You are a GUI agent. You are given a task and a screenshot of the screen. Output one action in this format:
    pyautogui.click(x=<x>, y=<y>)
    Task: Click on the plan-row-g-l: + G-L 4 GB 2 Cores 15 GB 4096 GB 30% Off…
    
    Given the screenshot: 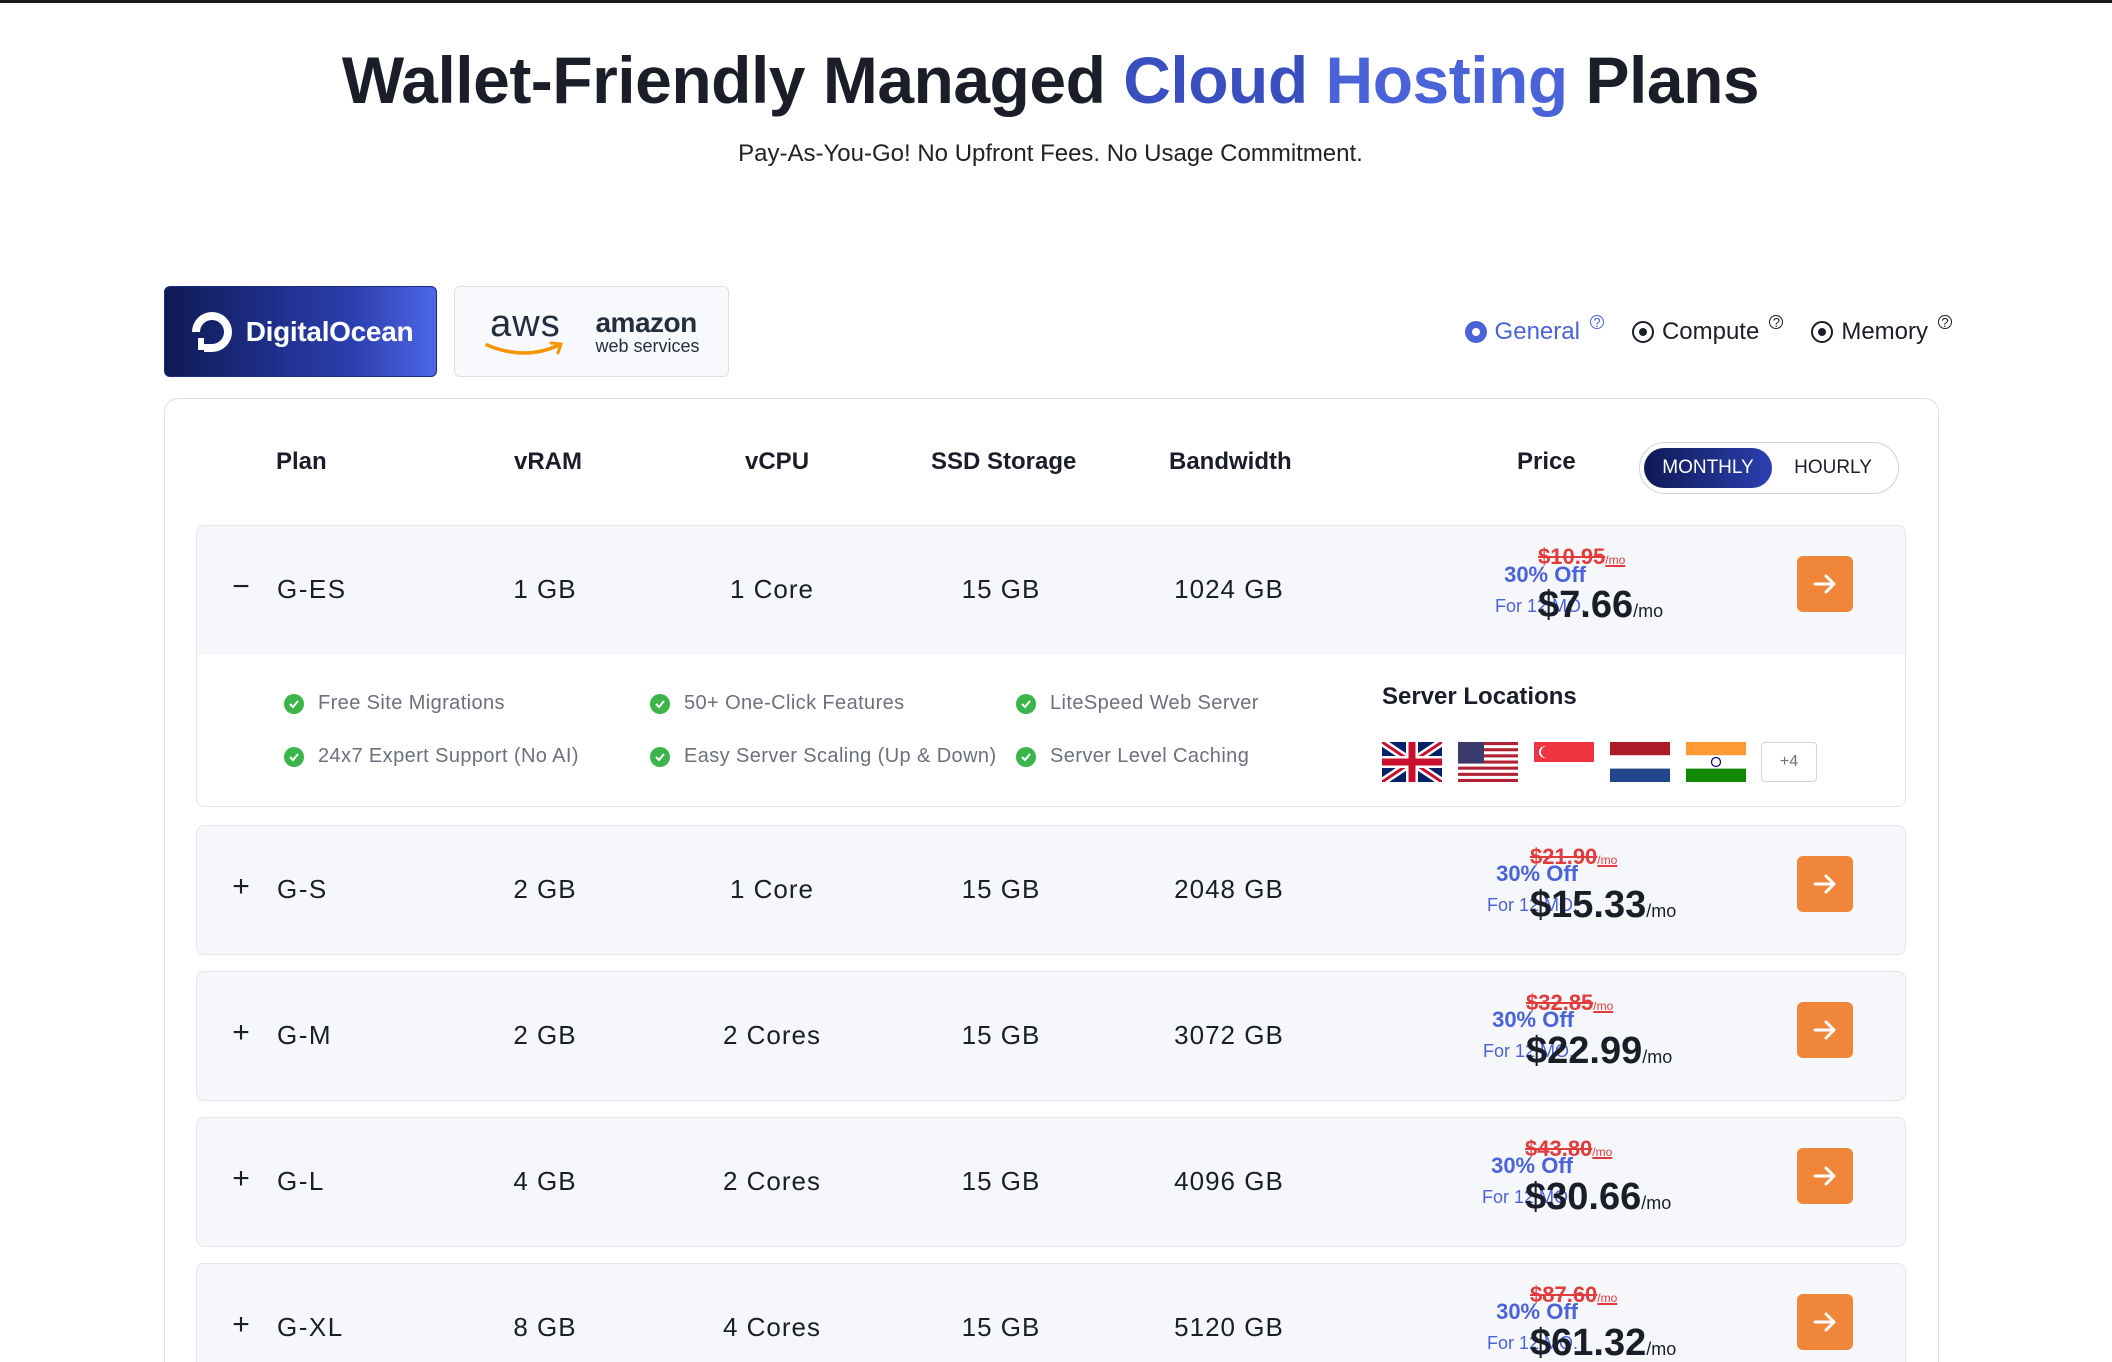 What is the action you would take?
    pyautogui.click(x=1051, y=1182)
    